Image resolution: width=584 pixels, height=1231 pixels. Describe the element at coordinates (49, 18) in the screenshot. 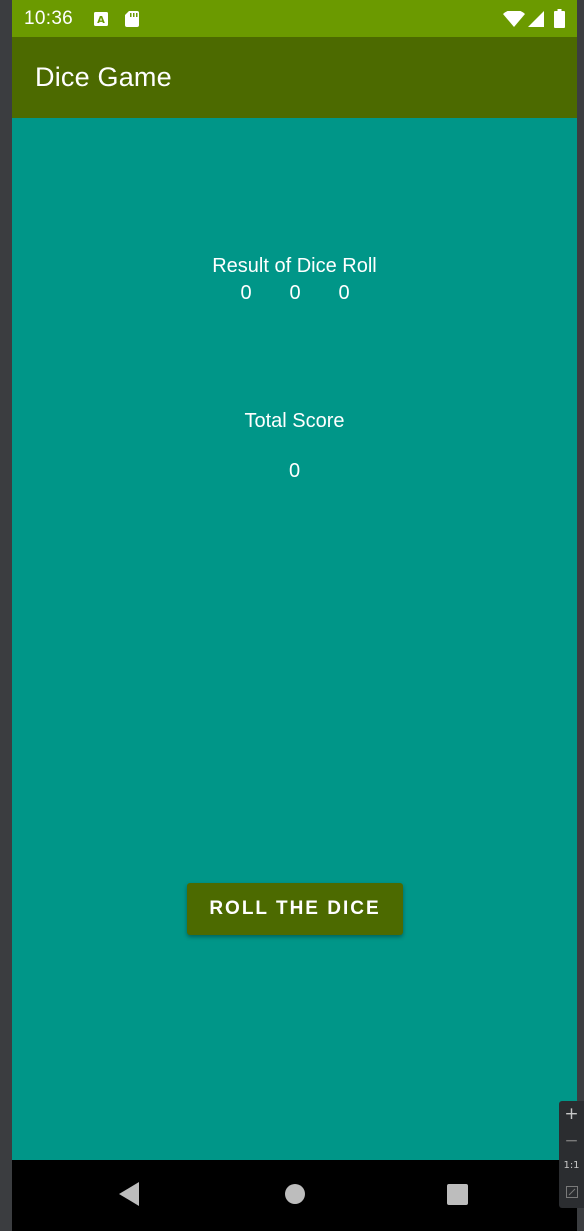

I see `status-time: 10:36` at that location.